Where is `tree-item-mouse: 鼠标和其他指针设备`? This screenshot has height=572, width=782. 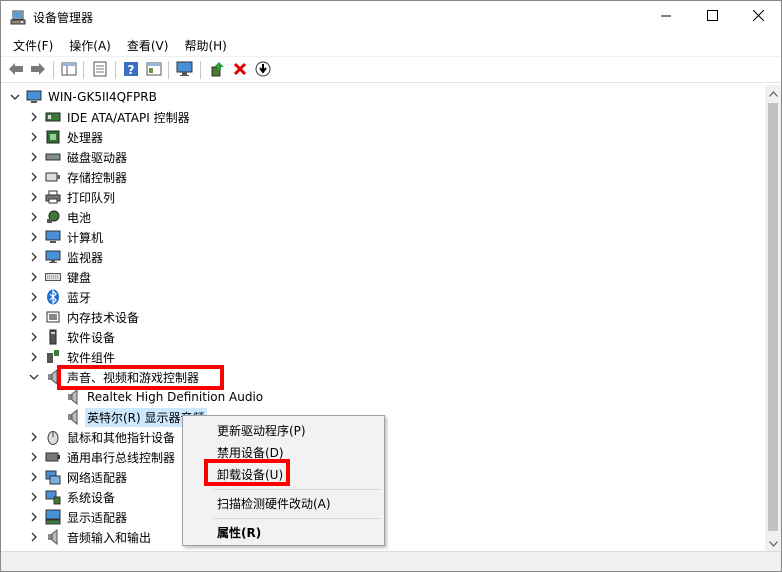
tree-item-mouse: 鼠标和其他指针设备 is located at coordinates (102, 437).